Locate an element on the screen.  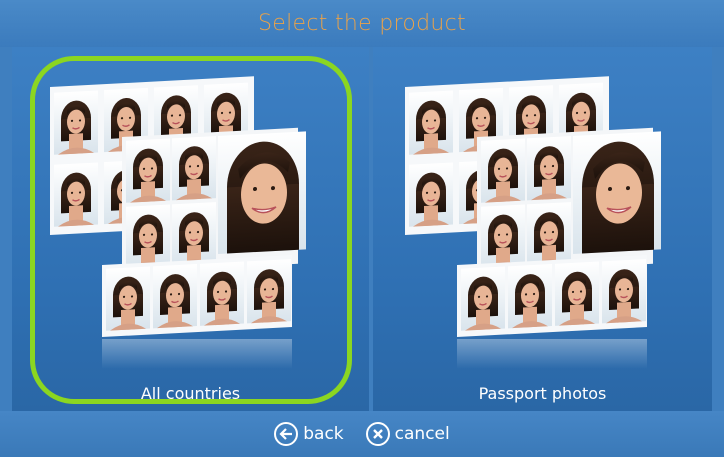
cancel-label: cancel is located at coordinates (422, 434).